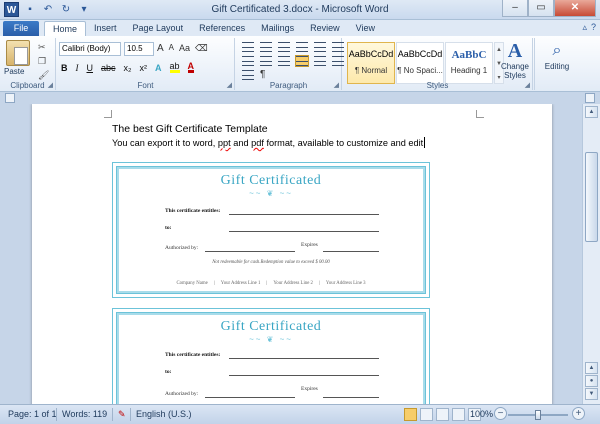 Image resolution: width=600 pixels, height=424 pixels. I want to click on bold-button: B, so click(64, 68).